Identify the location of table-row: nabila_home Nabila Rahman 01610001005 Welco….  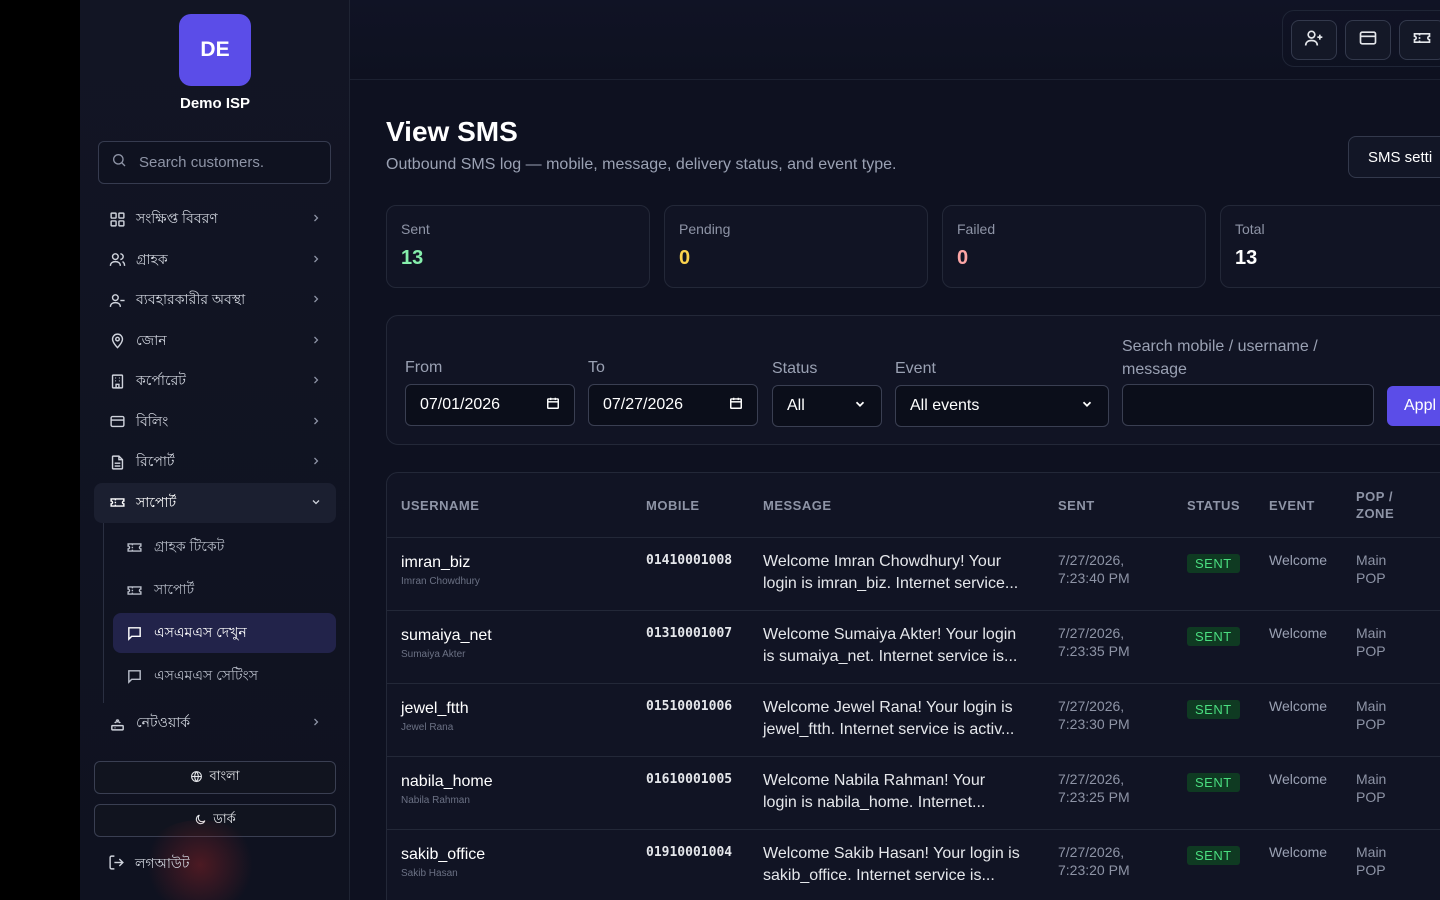
(913, 793).